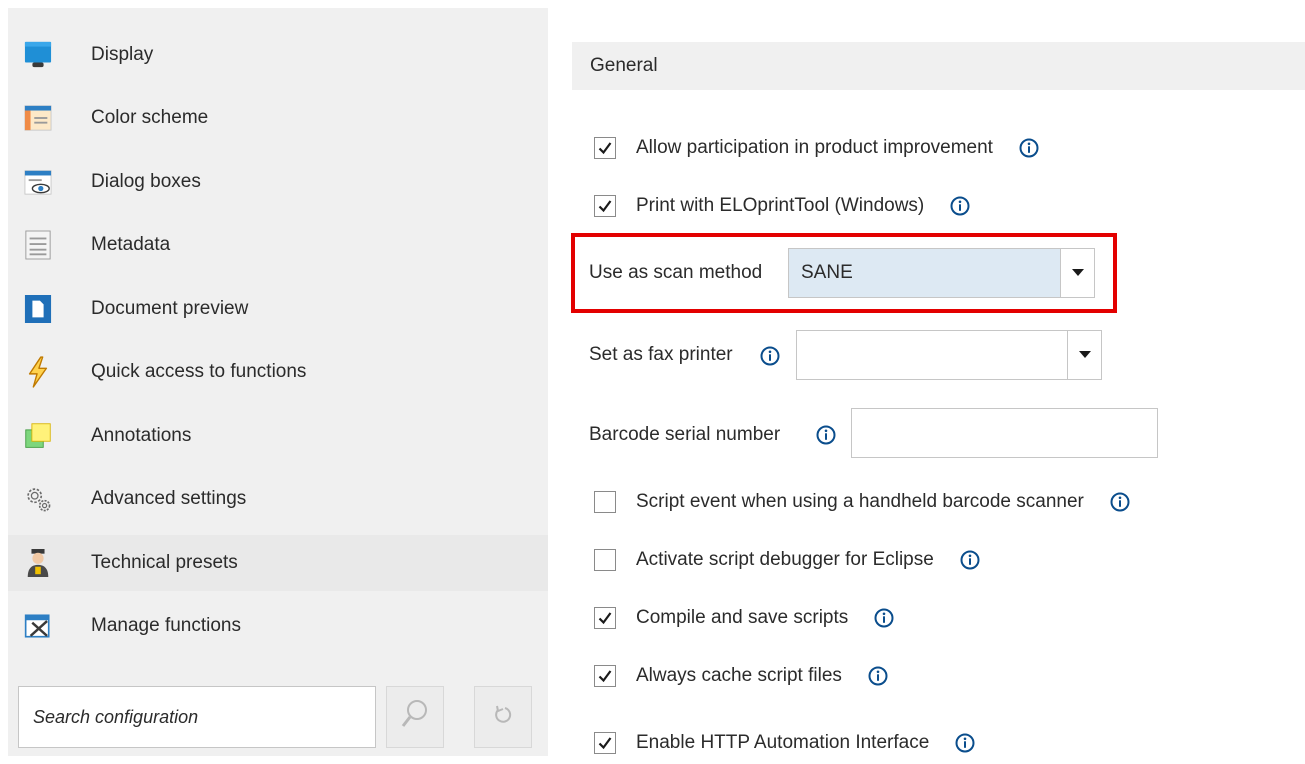 The height and width of the screenshot is (764, 1305). What do you see at coordinates (676, 272) in the screenshot?
I see `scan-method-label: Use as scan method` at bounding box center [676, 272].